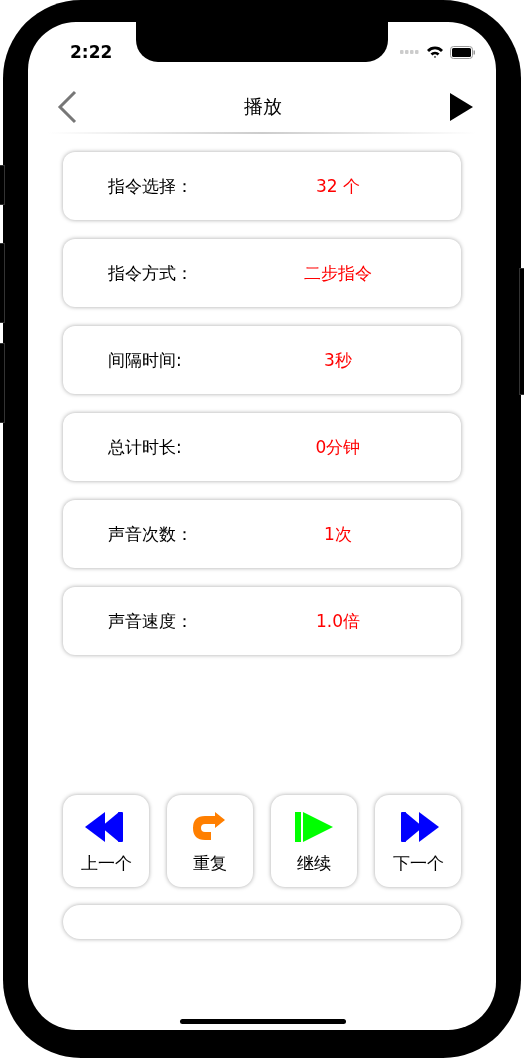 The width and height of the screenshot is (524, 1058). What do you see at coordinates (210, 841) in the screenshot?
I see `control-button: 重复` at bounding box center [210, 841].